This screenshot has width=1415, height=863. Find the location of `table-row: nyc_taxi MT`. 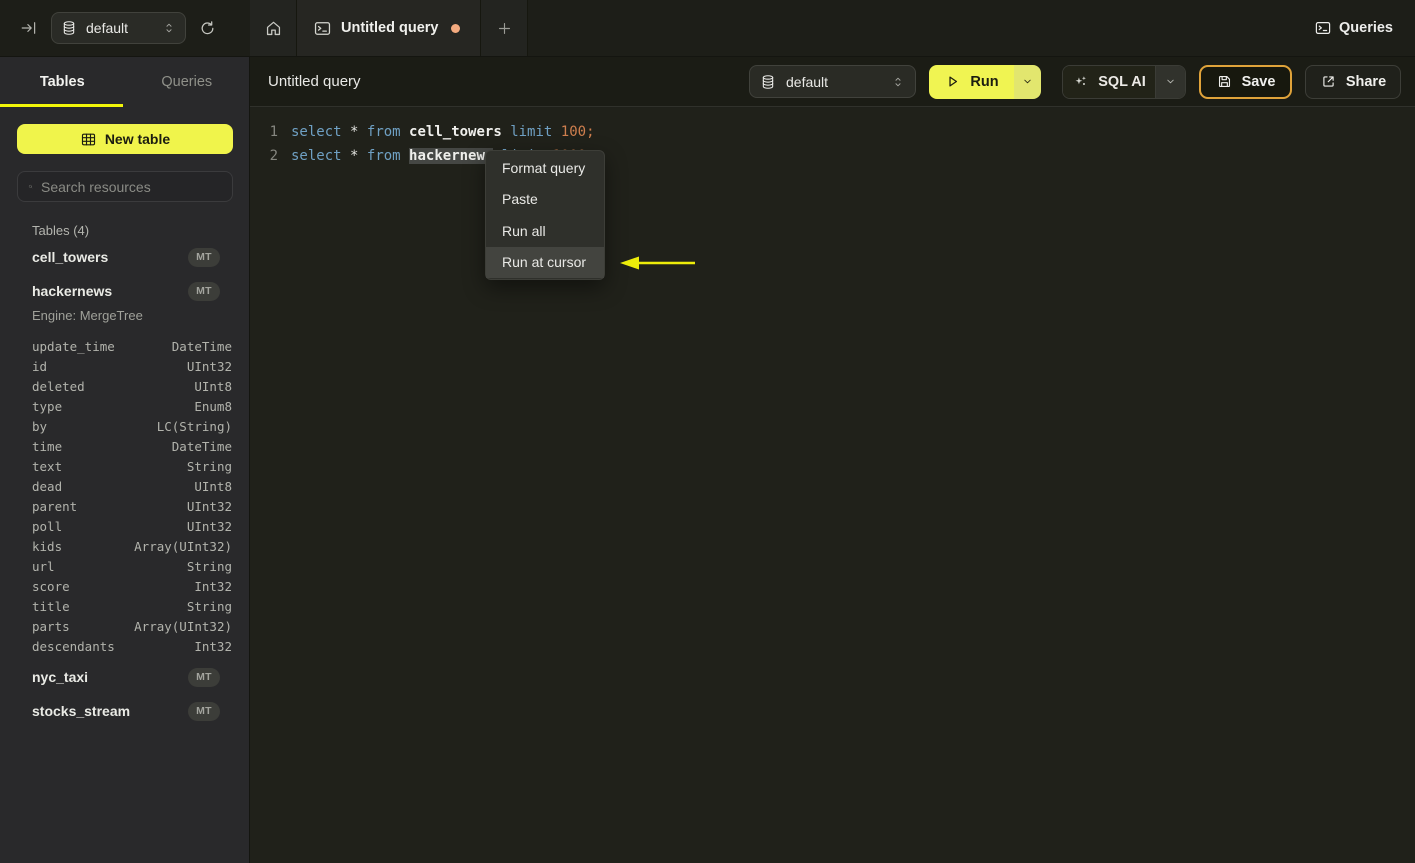

table-row: nyc_taxi MT is located at coordinates (124, 677).